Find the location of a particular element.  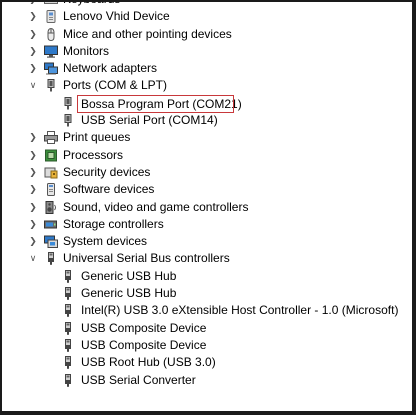

tree-item-label: Software devices is located at coordinates (109, 189).